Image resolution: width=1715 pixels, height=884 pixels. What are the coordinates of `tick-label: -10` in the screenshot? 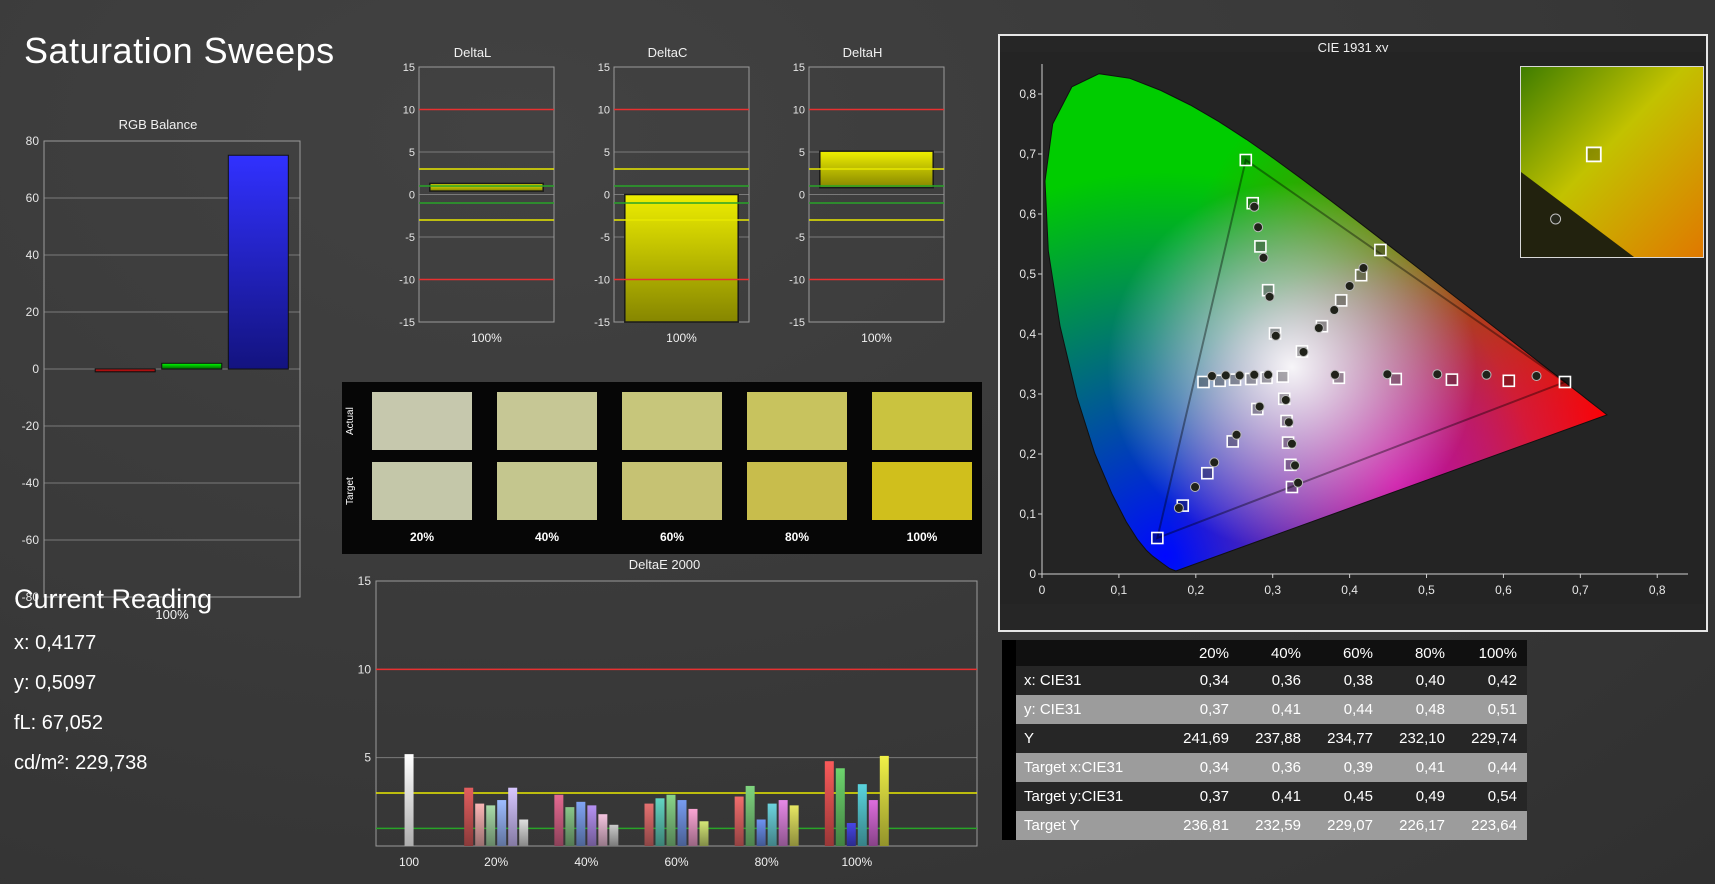 It's located at (602, 281).